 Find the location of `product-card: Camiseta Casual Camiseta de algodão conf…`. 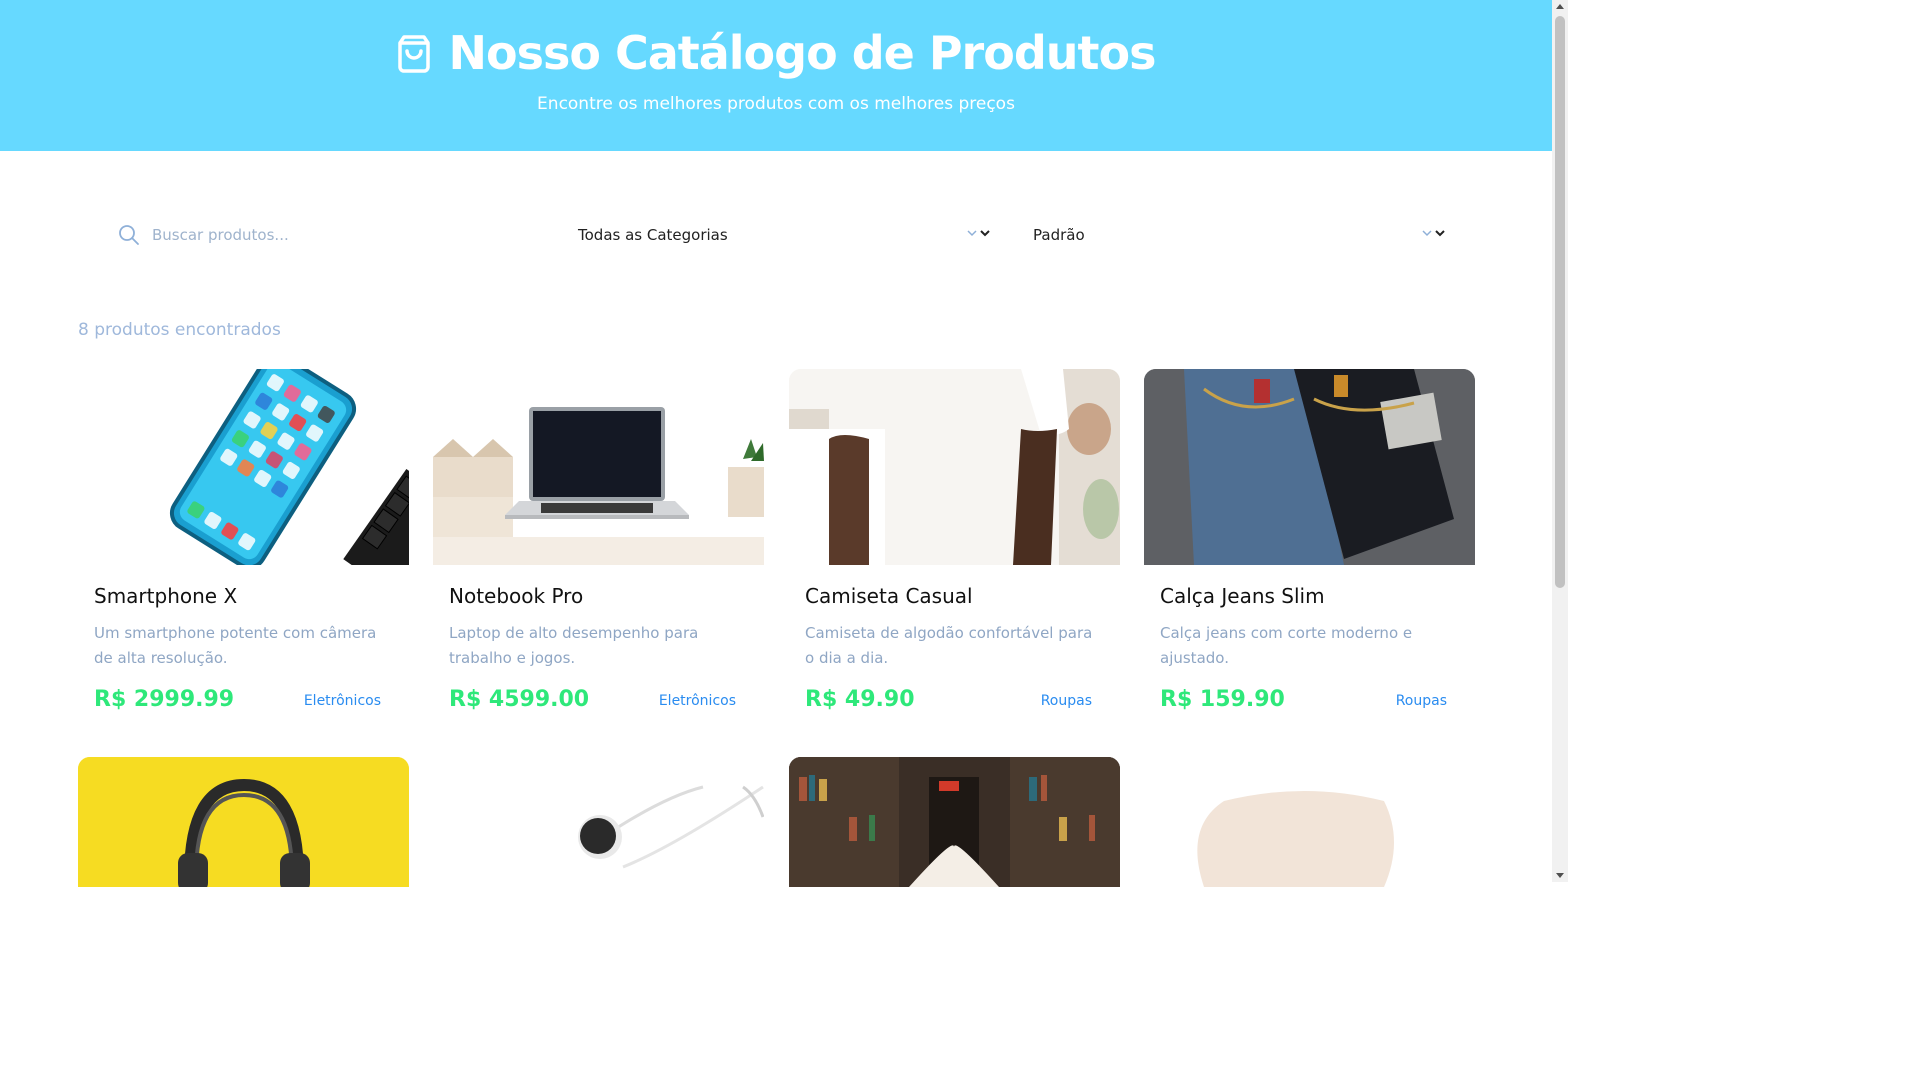

product-card: Camiseta Casual Camiseta de algodão conf… is located at coordinates (954, 540).